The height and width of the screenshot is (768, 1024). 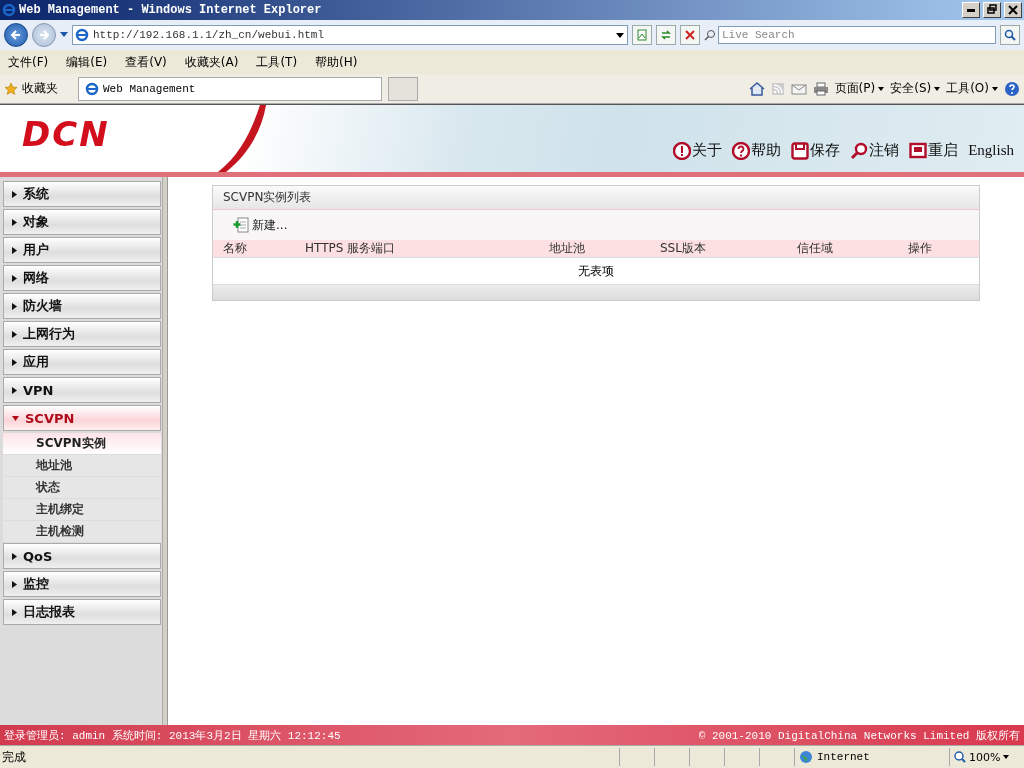 I want to click on column-header: 操作, so click(x=920, y=248).